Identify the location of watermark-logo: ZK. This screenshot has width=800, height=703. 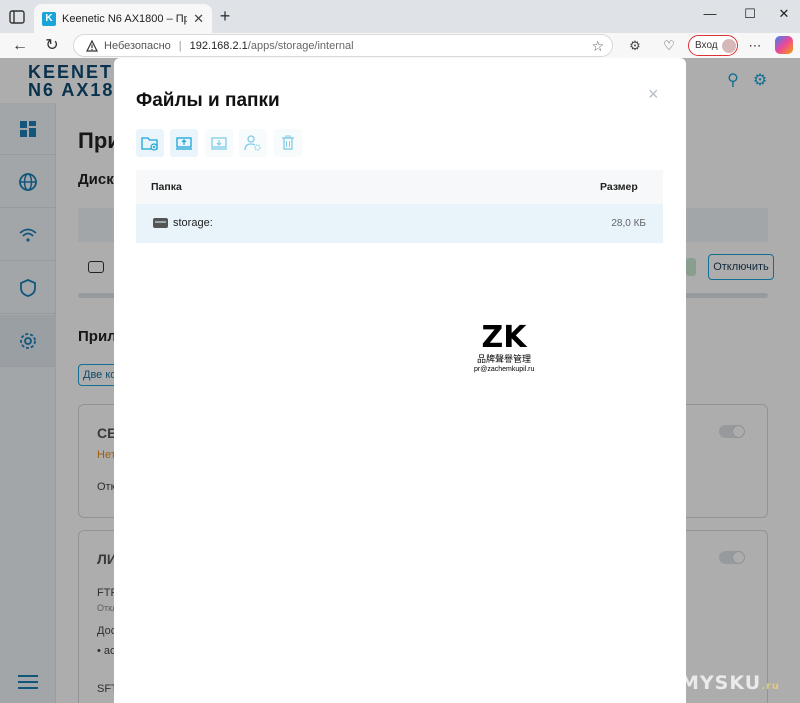
(504, 337).